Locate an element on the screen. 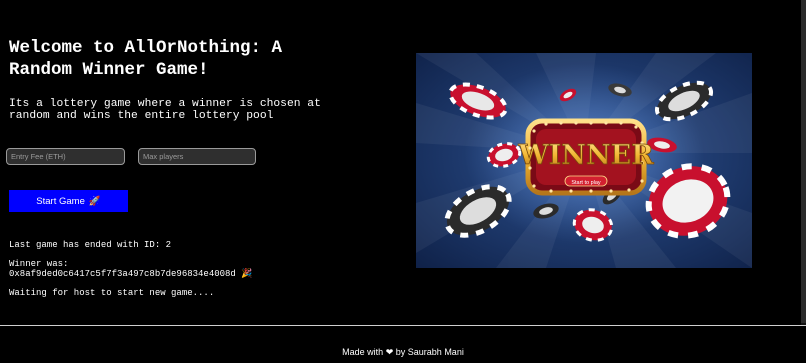 This screenshot has width=806, height=363. footer-prefix: Made with is located at coordinates (363, 352).